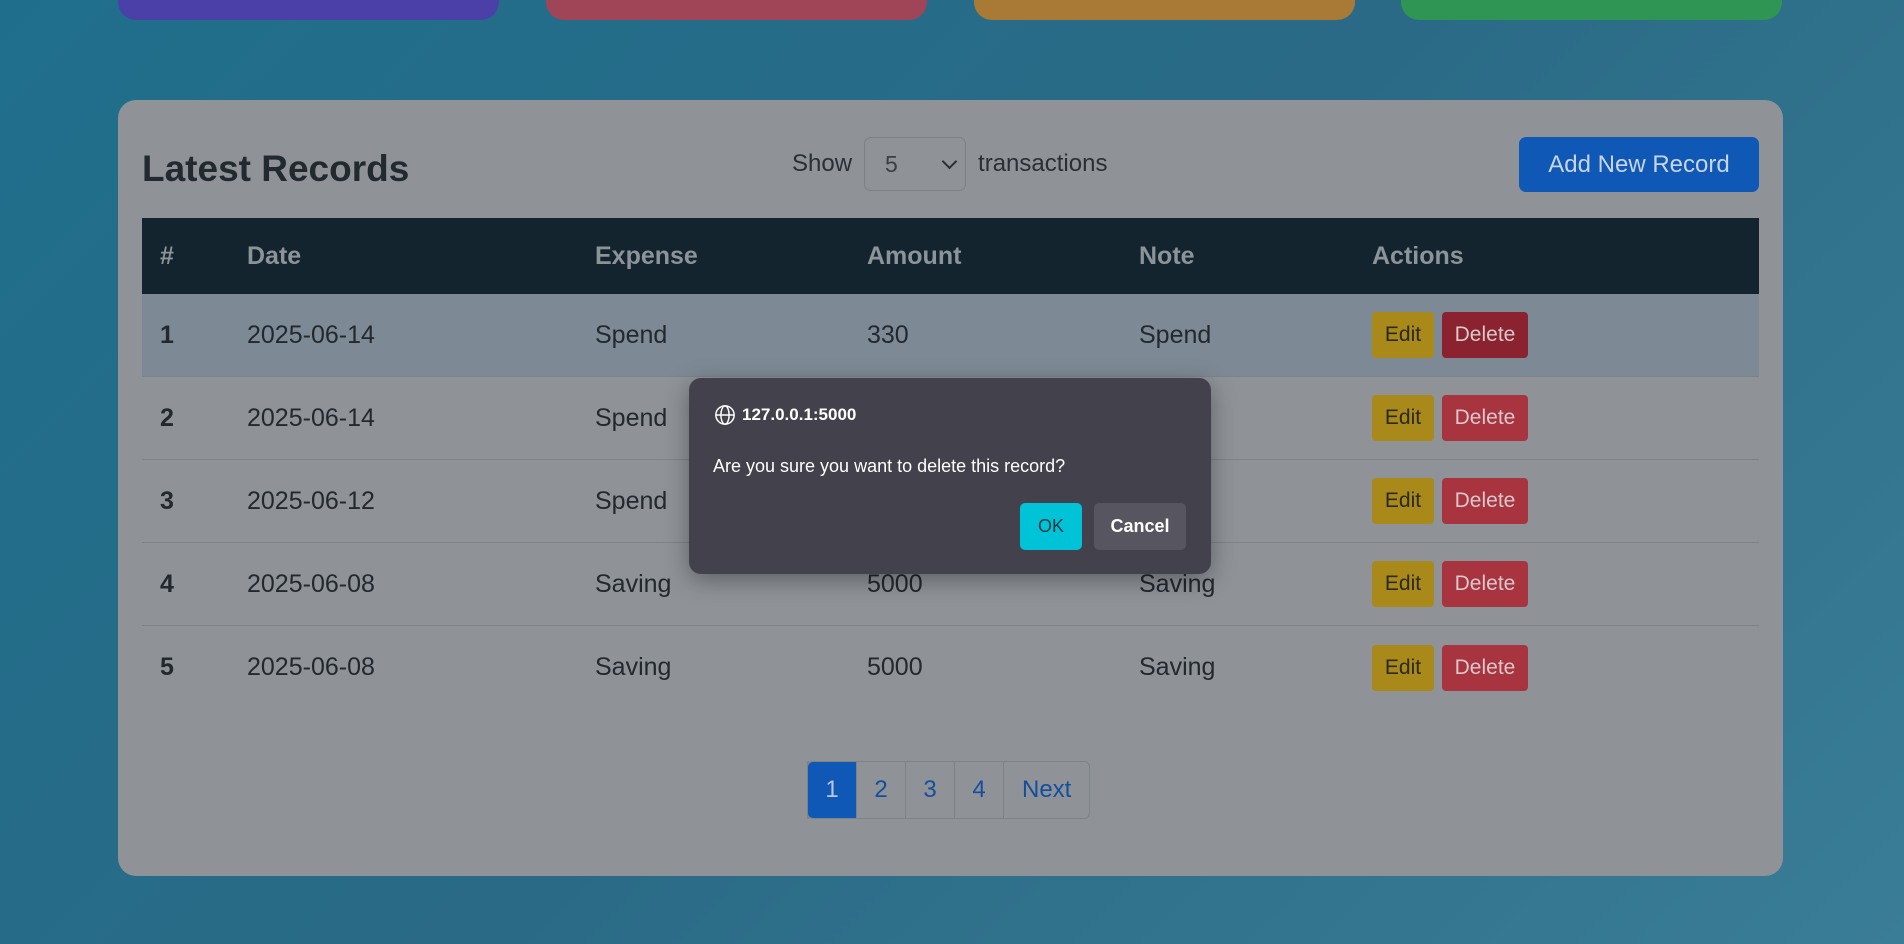  Describe the element at coordinates (1177, 667) in the screenshot. I see `cell-note: Saving` at that location.